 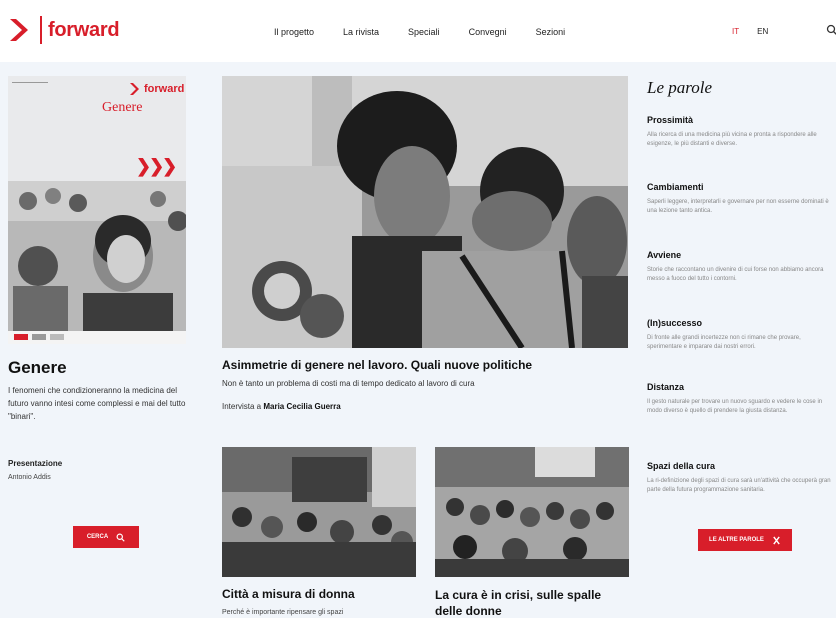 I want to click on interview-name: Maria Cecilia Guerra, so click(x=301, y=406).